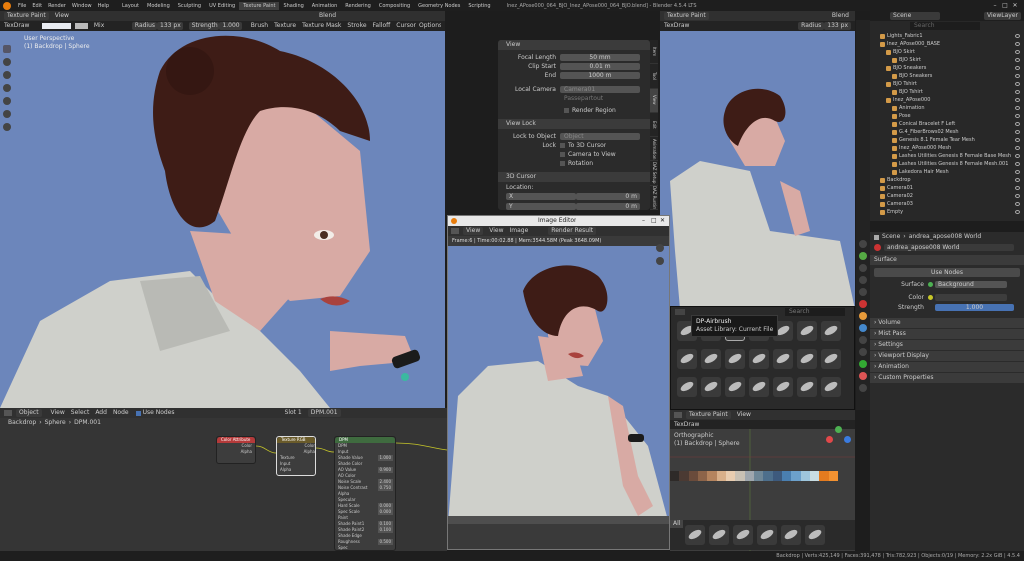 The width and height of the screenshot is (1024, 561). I want to click on workspace-tab: Rendering, so click(358, 6).